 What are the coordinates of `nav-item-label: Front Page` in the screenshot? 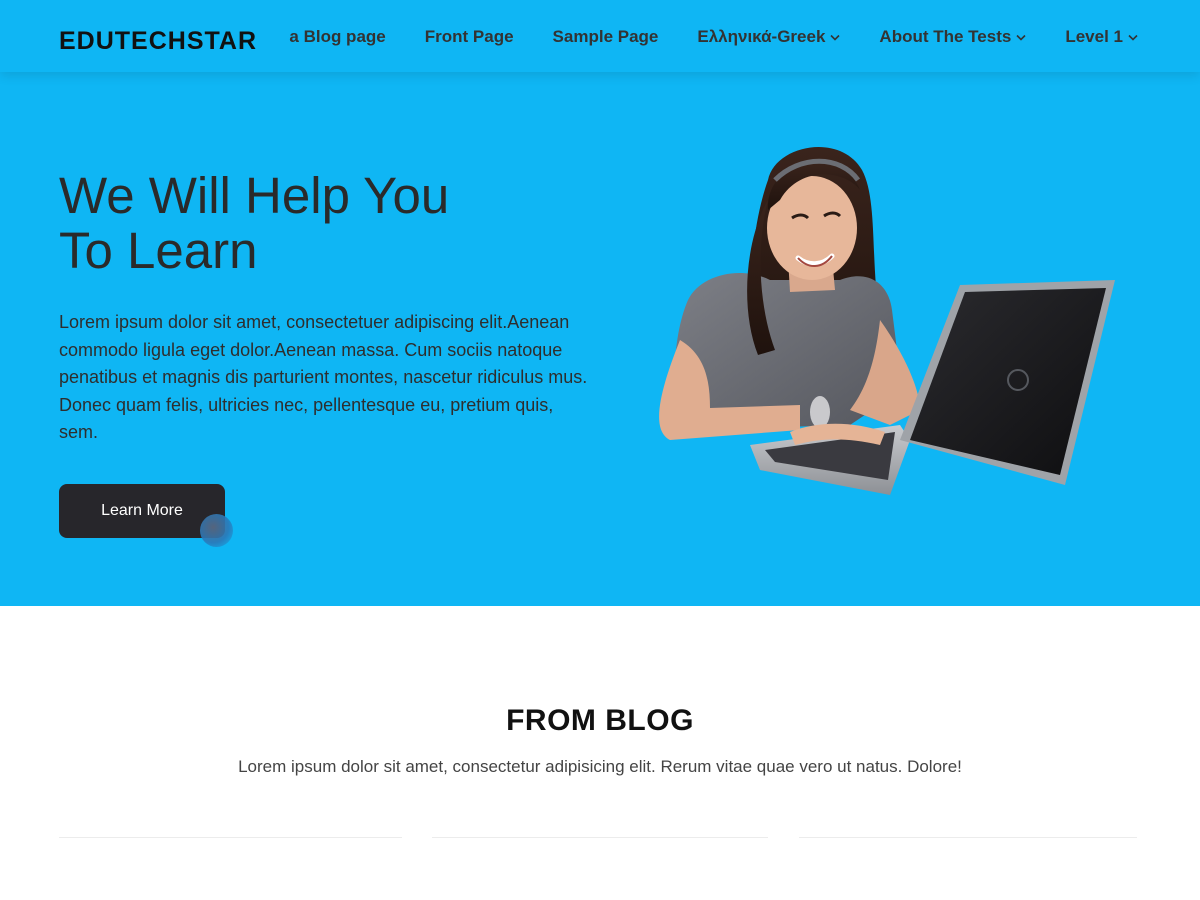 It's located at (469, 36).